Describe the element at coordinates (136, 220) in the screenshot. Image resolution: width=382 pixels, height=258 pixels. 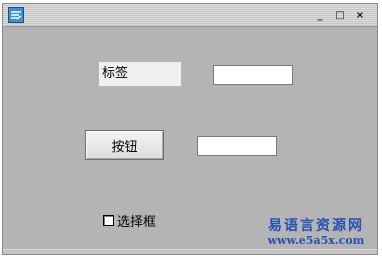
I see `checkbox-label: 选择框` at that location.